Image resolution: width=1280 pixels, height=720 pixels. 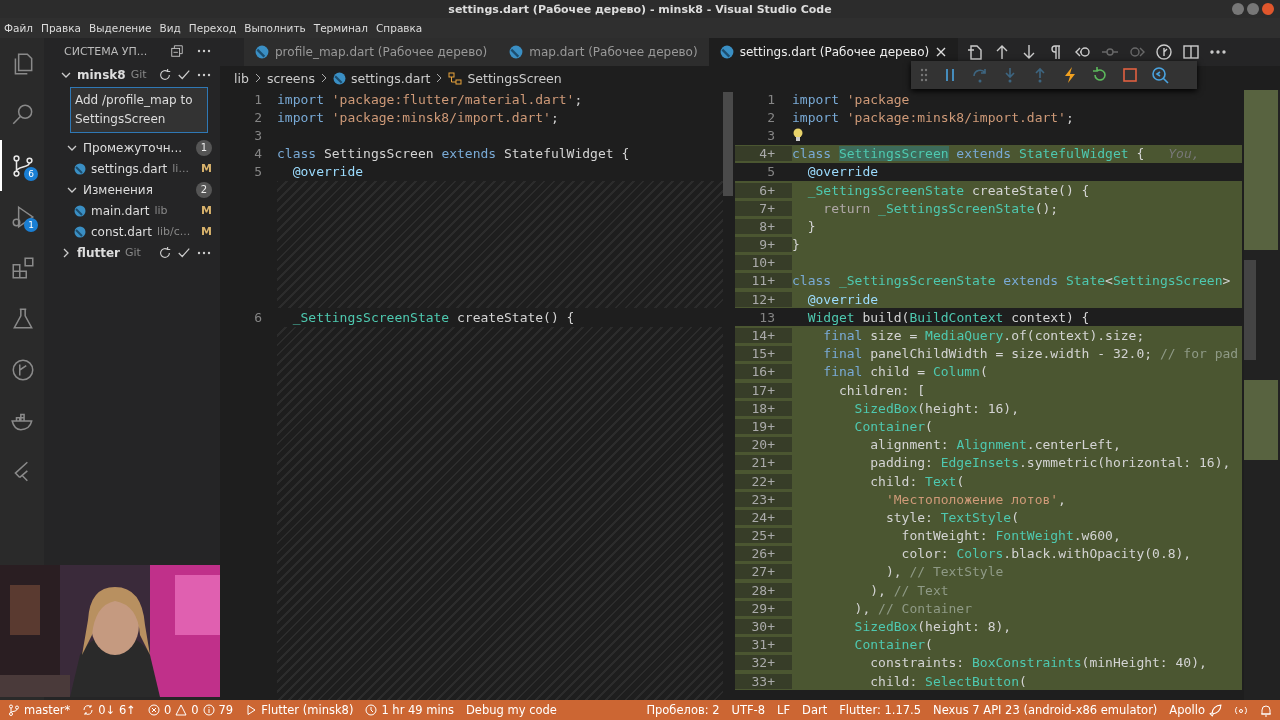 I want to click on code-token: color:, so click(x=925, y=554).